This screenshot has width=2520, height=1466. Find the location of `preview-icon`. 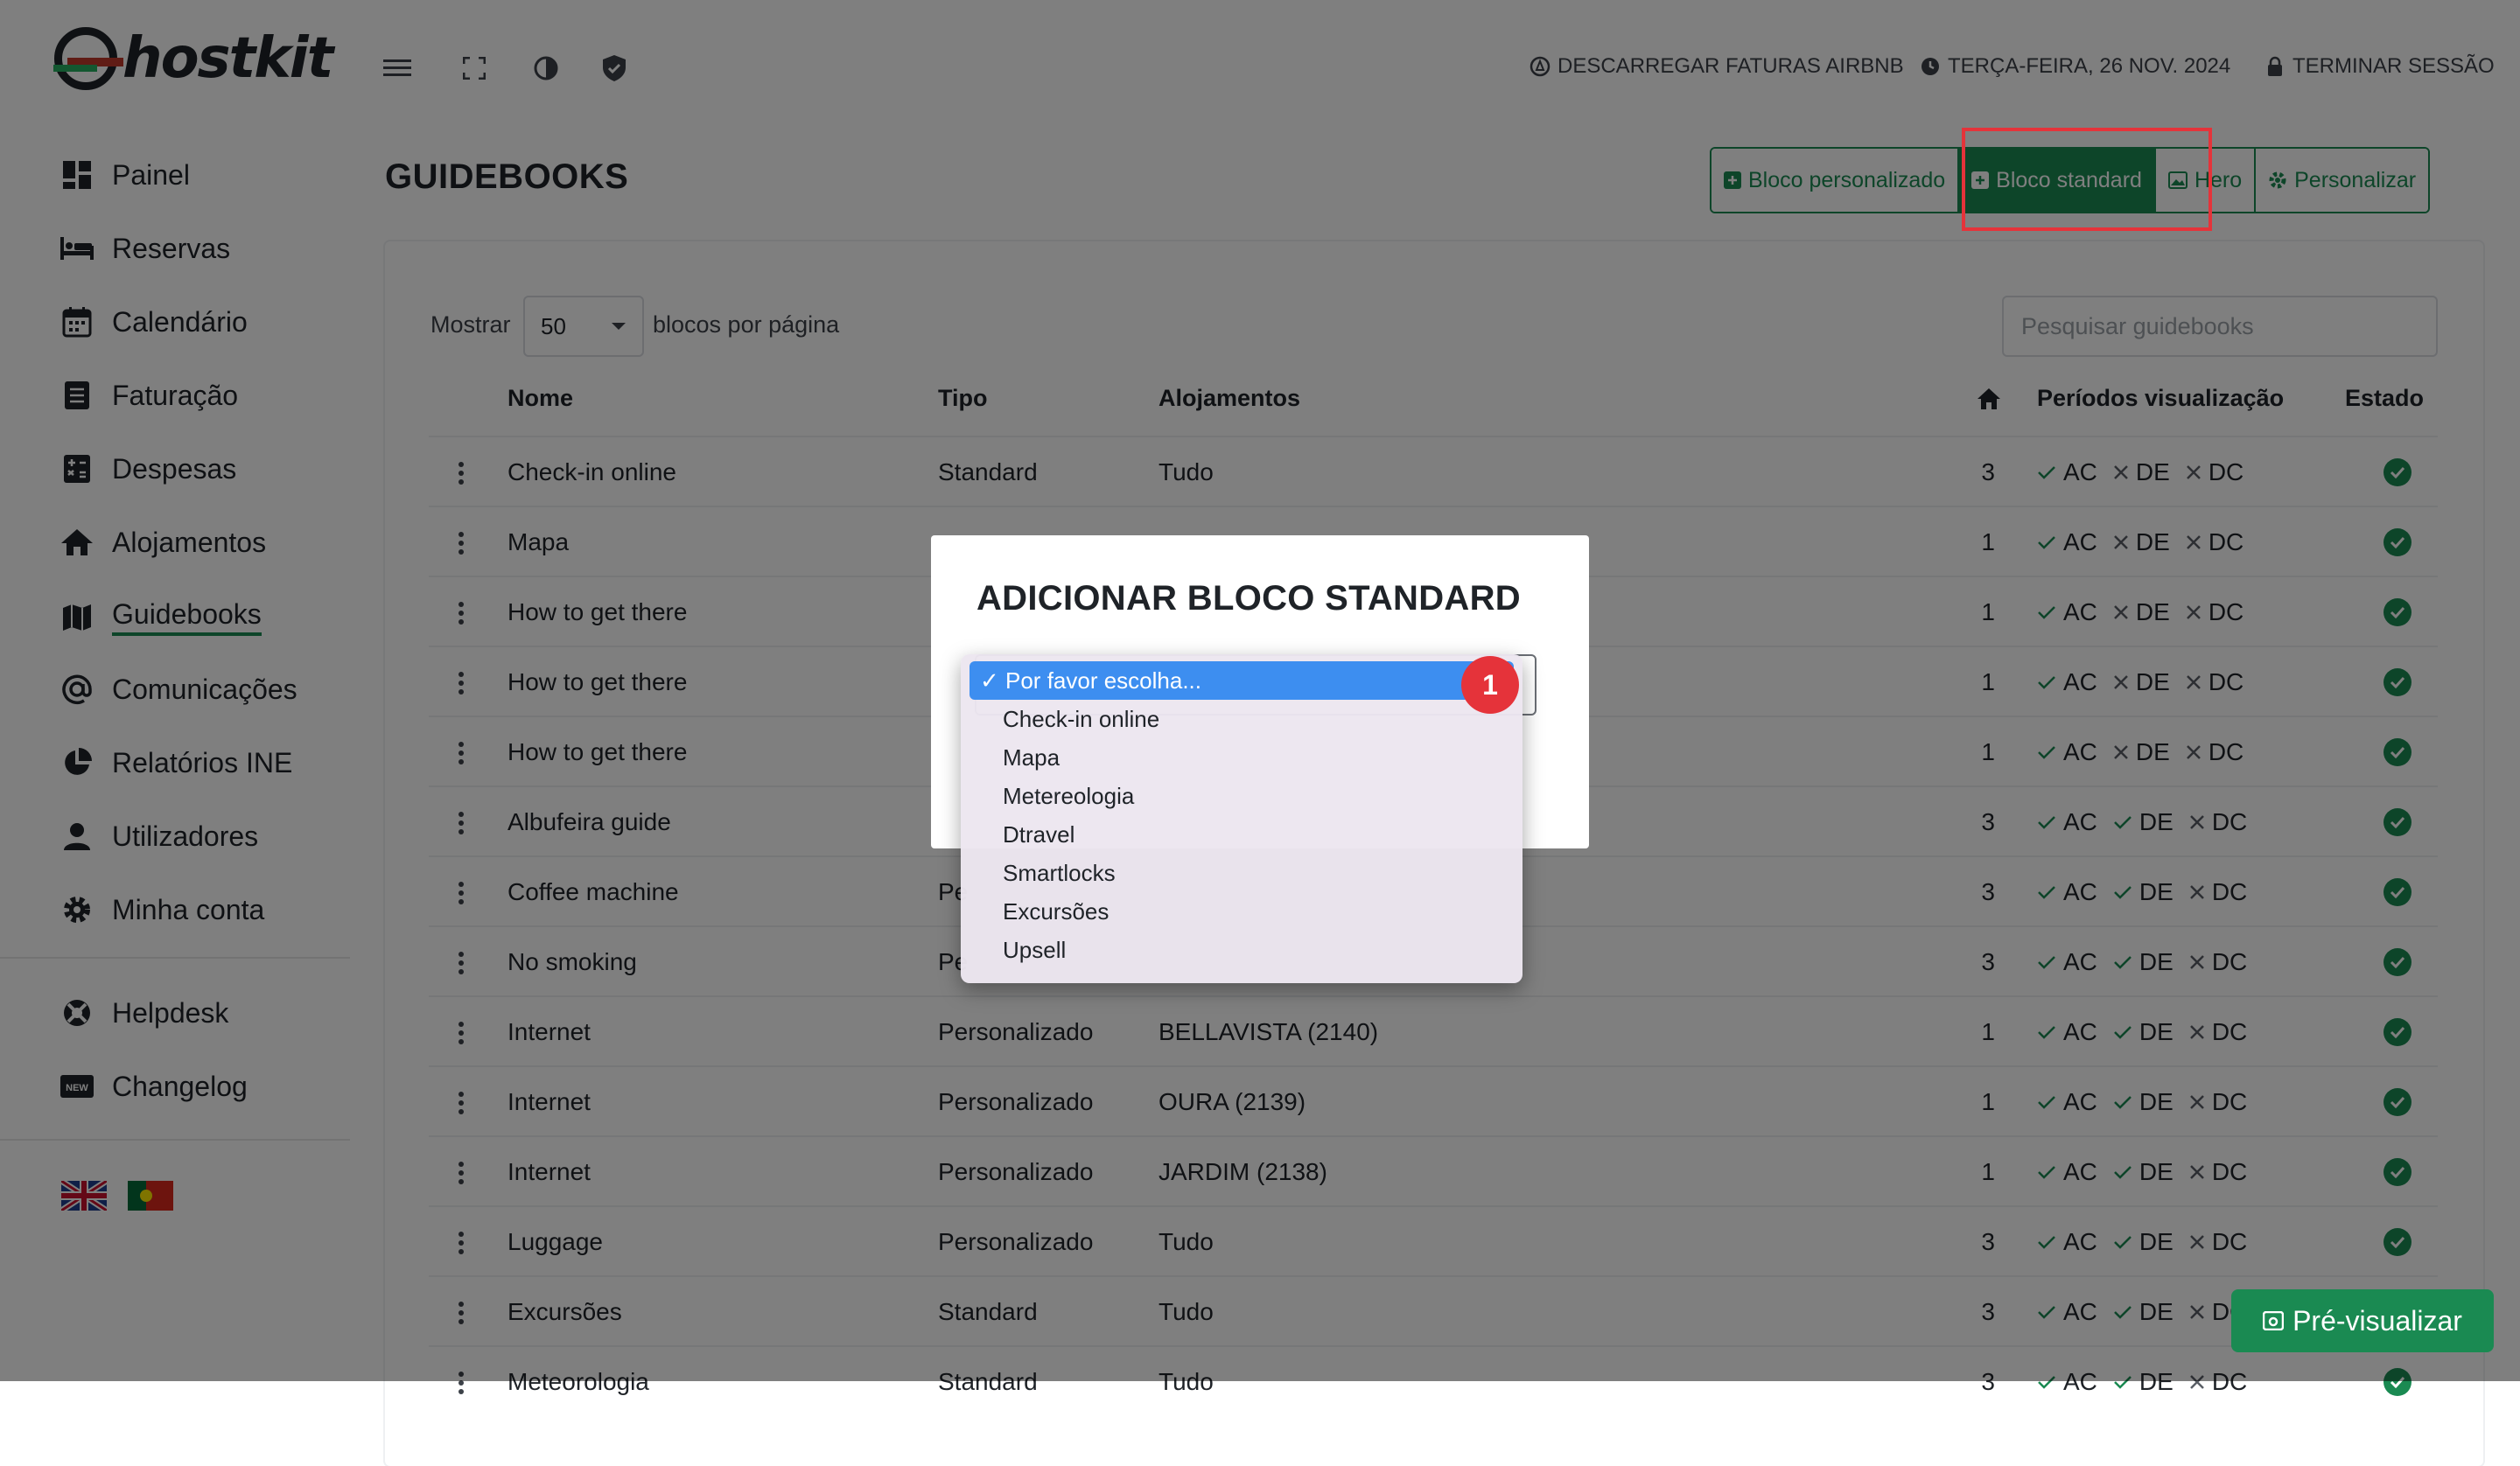

preview-icon is located at coordinates (2274, 1321).